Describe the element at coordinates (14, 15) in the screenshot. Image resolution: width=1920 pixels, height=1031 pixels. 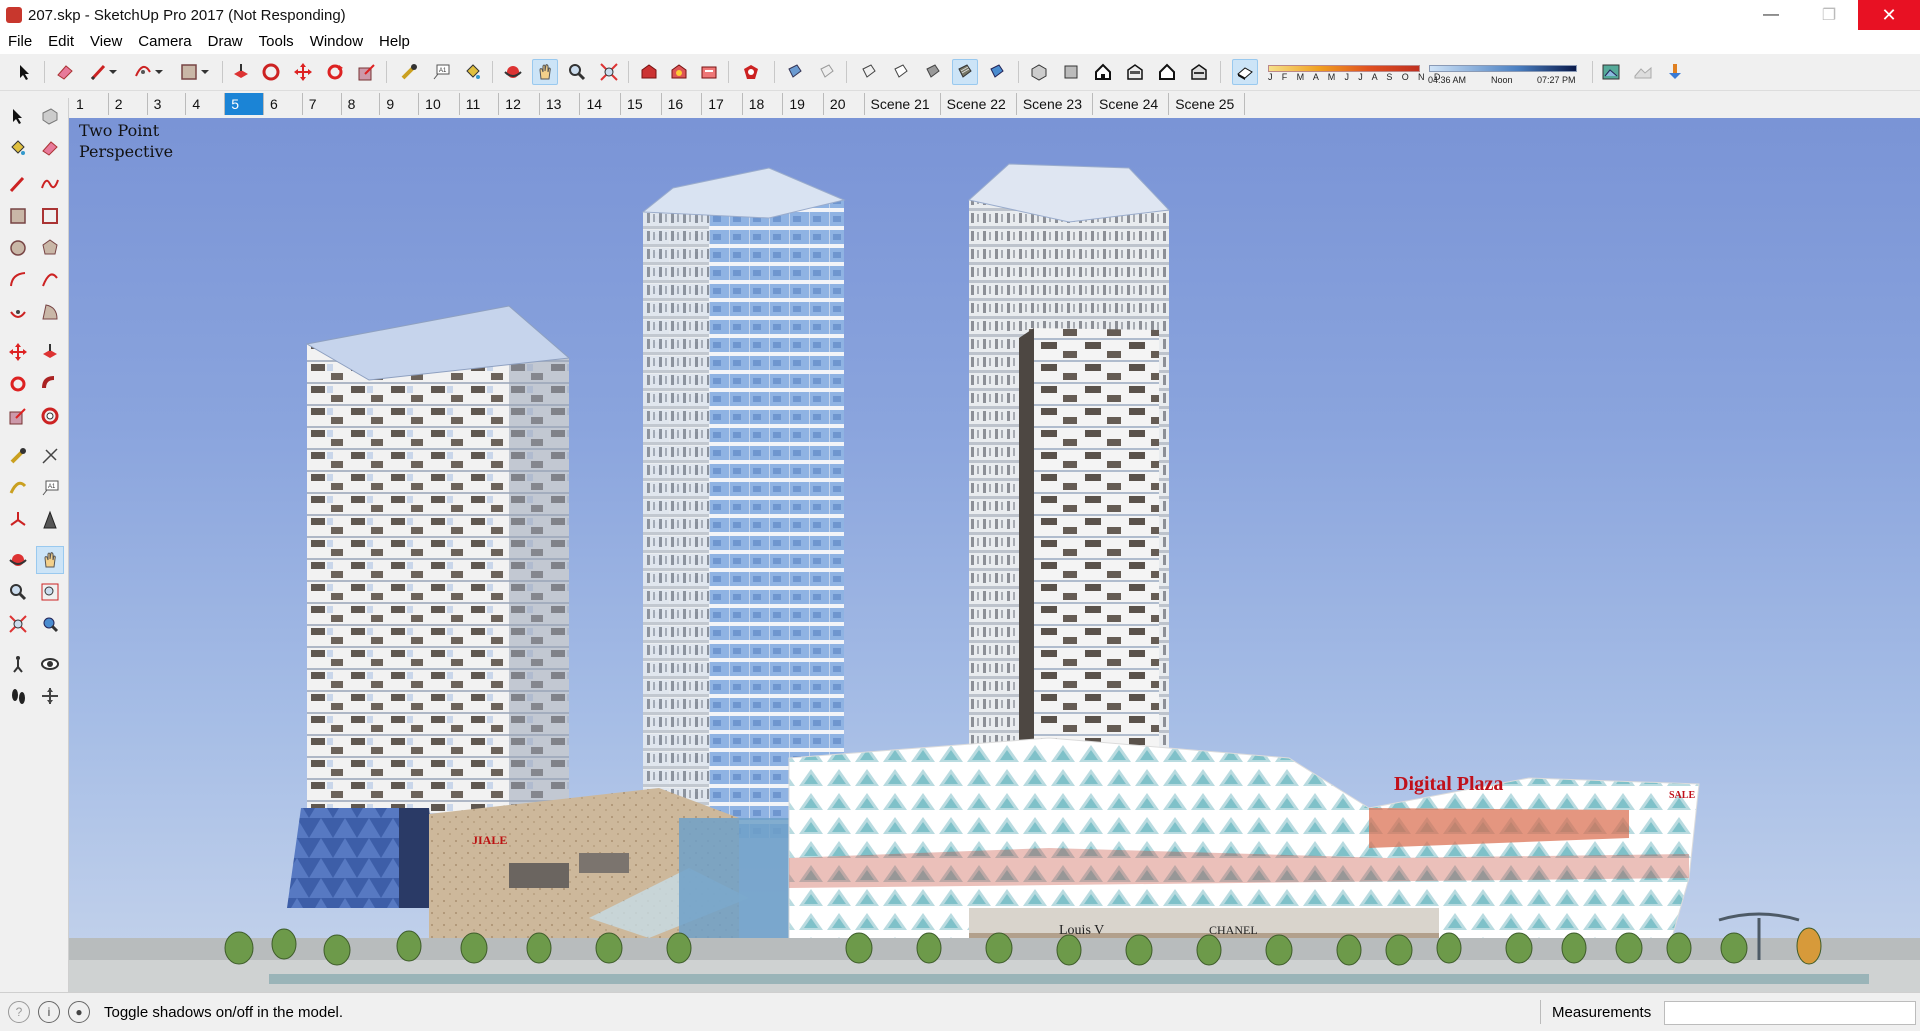
I see `sketchup-app-icon` at that location.